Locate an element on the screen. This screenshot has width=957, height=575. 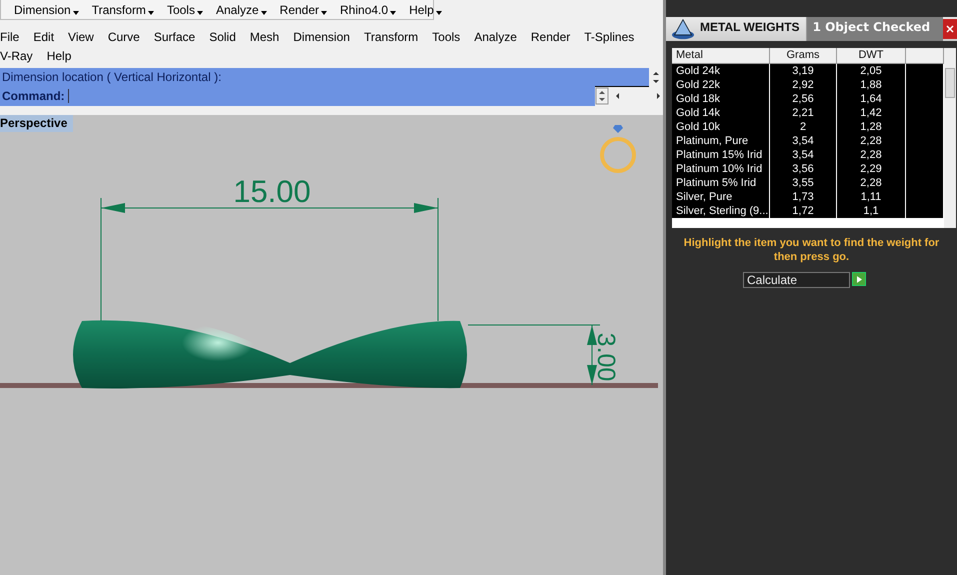
table-row: Gold 10k 2 1,28 is located at coordinates (808, 127).